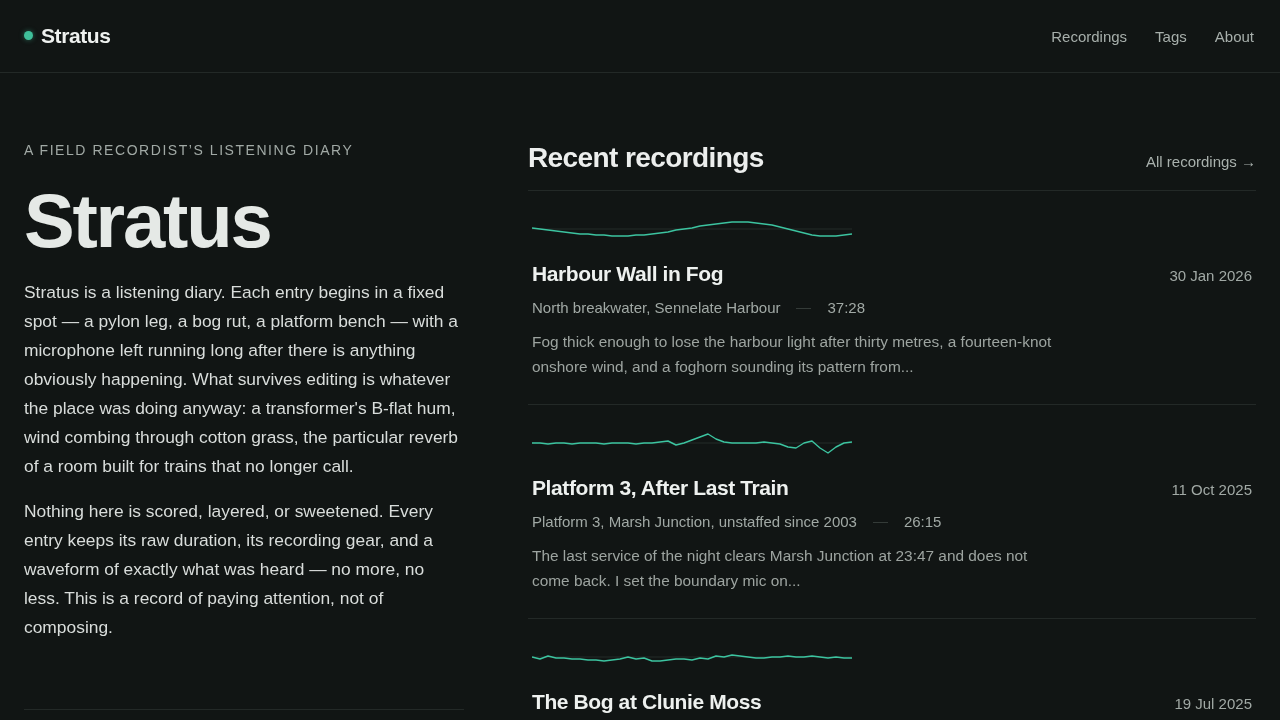  I want to click on eyebrow-text: A FIELD RECORDIST’S LISTENING DIARY, so click(189, 150).